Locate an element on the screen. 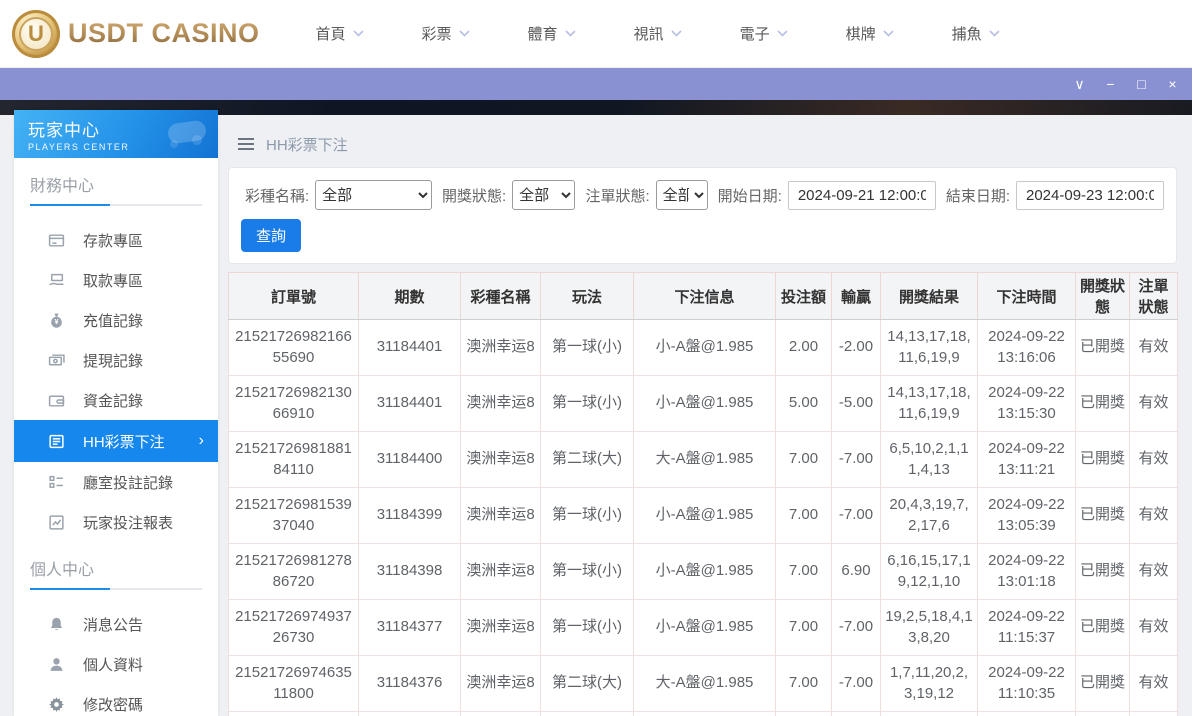 The height and width of the screenshot is (716, 1192). topnav-item: 捕魚 is located at coordinates (976, 33).